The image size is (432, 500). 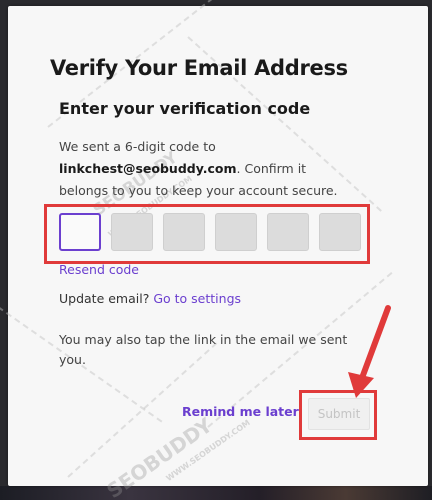 What do you see at coordinates (104, 298) in the screenshot?
I see `update-email-label: Update email?` at bounding box center [104, 298].